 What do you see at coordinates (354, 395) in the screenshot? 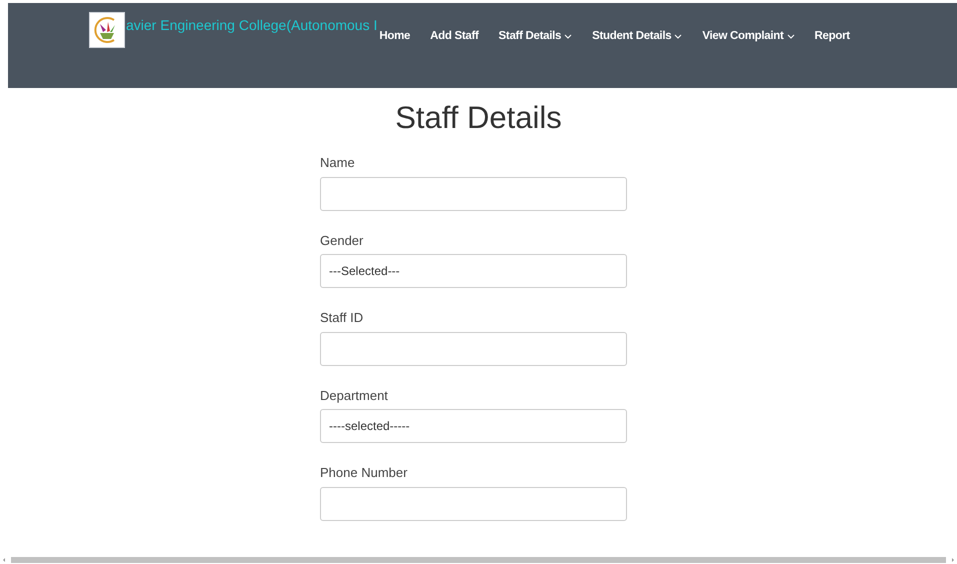
I see `field-label: Department` at bounding box center [354, 395].